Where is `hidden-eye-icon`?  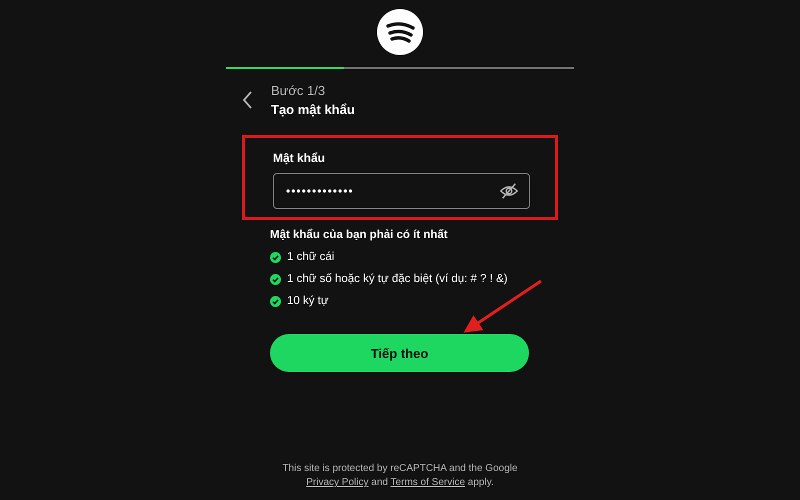 hidden-eye-icon is located at coordinates (509, 191).